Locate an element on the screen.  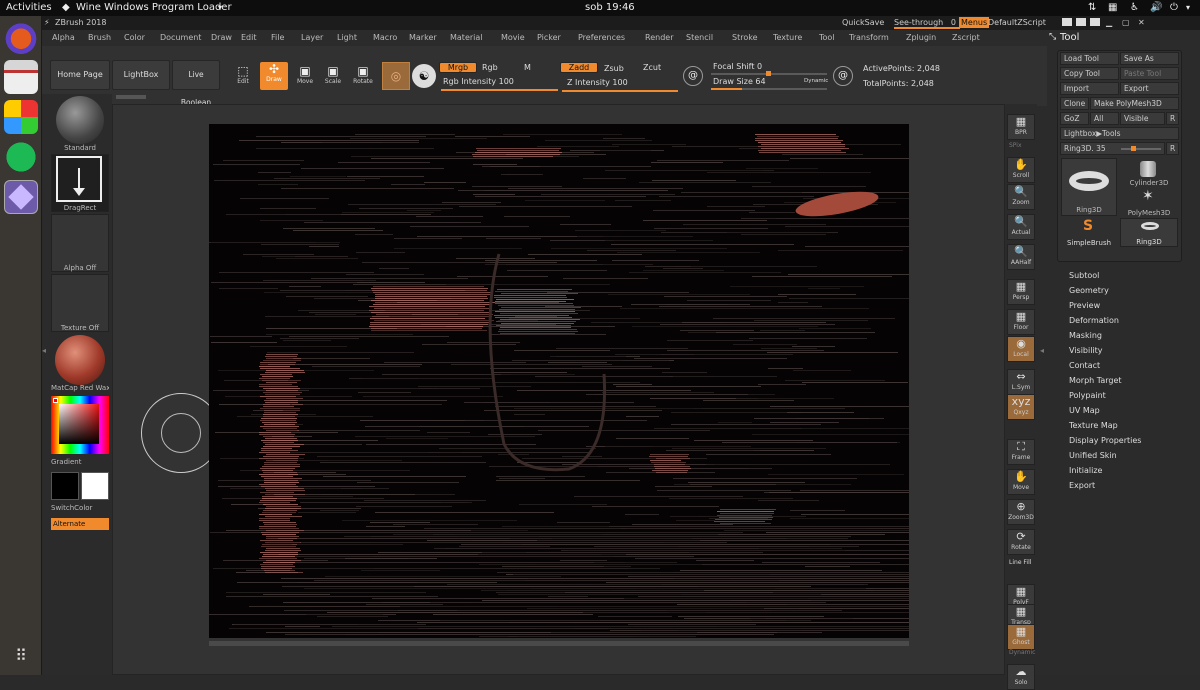
rs-l-sym: ⇔ L.Sym is located at coordinates (1021, 382).